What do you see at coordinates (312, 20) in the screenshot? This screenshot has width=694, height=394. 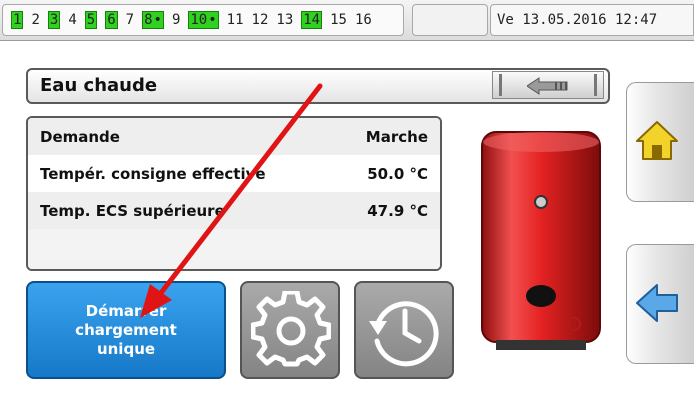 I see `output-indicator: 14` at bounding box center [312, 20].